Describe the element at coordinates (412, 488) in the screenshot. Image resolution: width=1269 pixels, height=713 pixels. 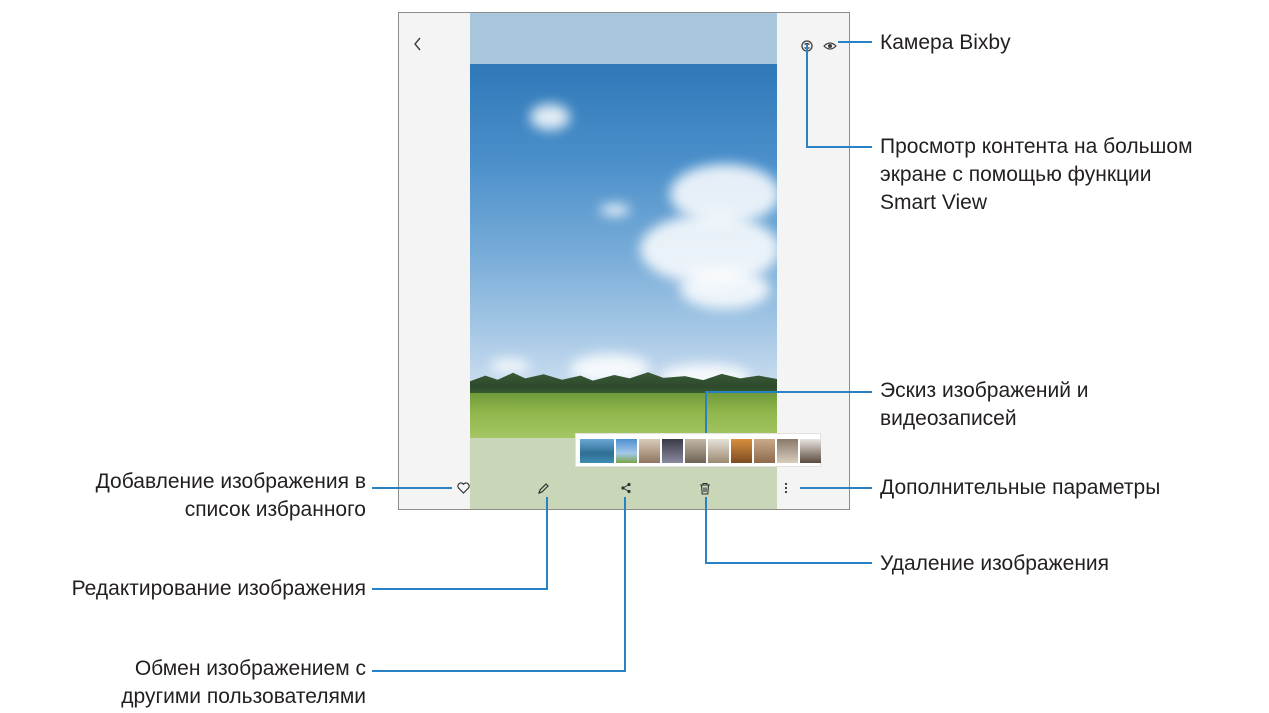
I see `callout-line-favorite` at that location.